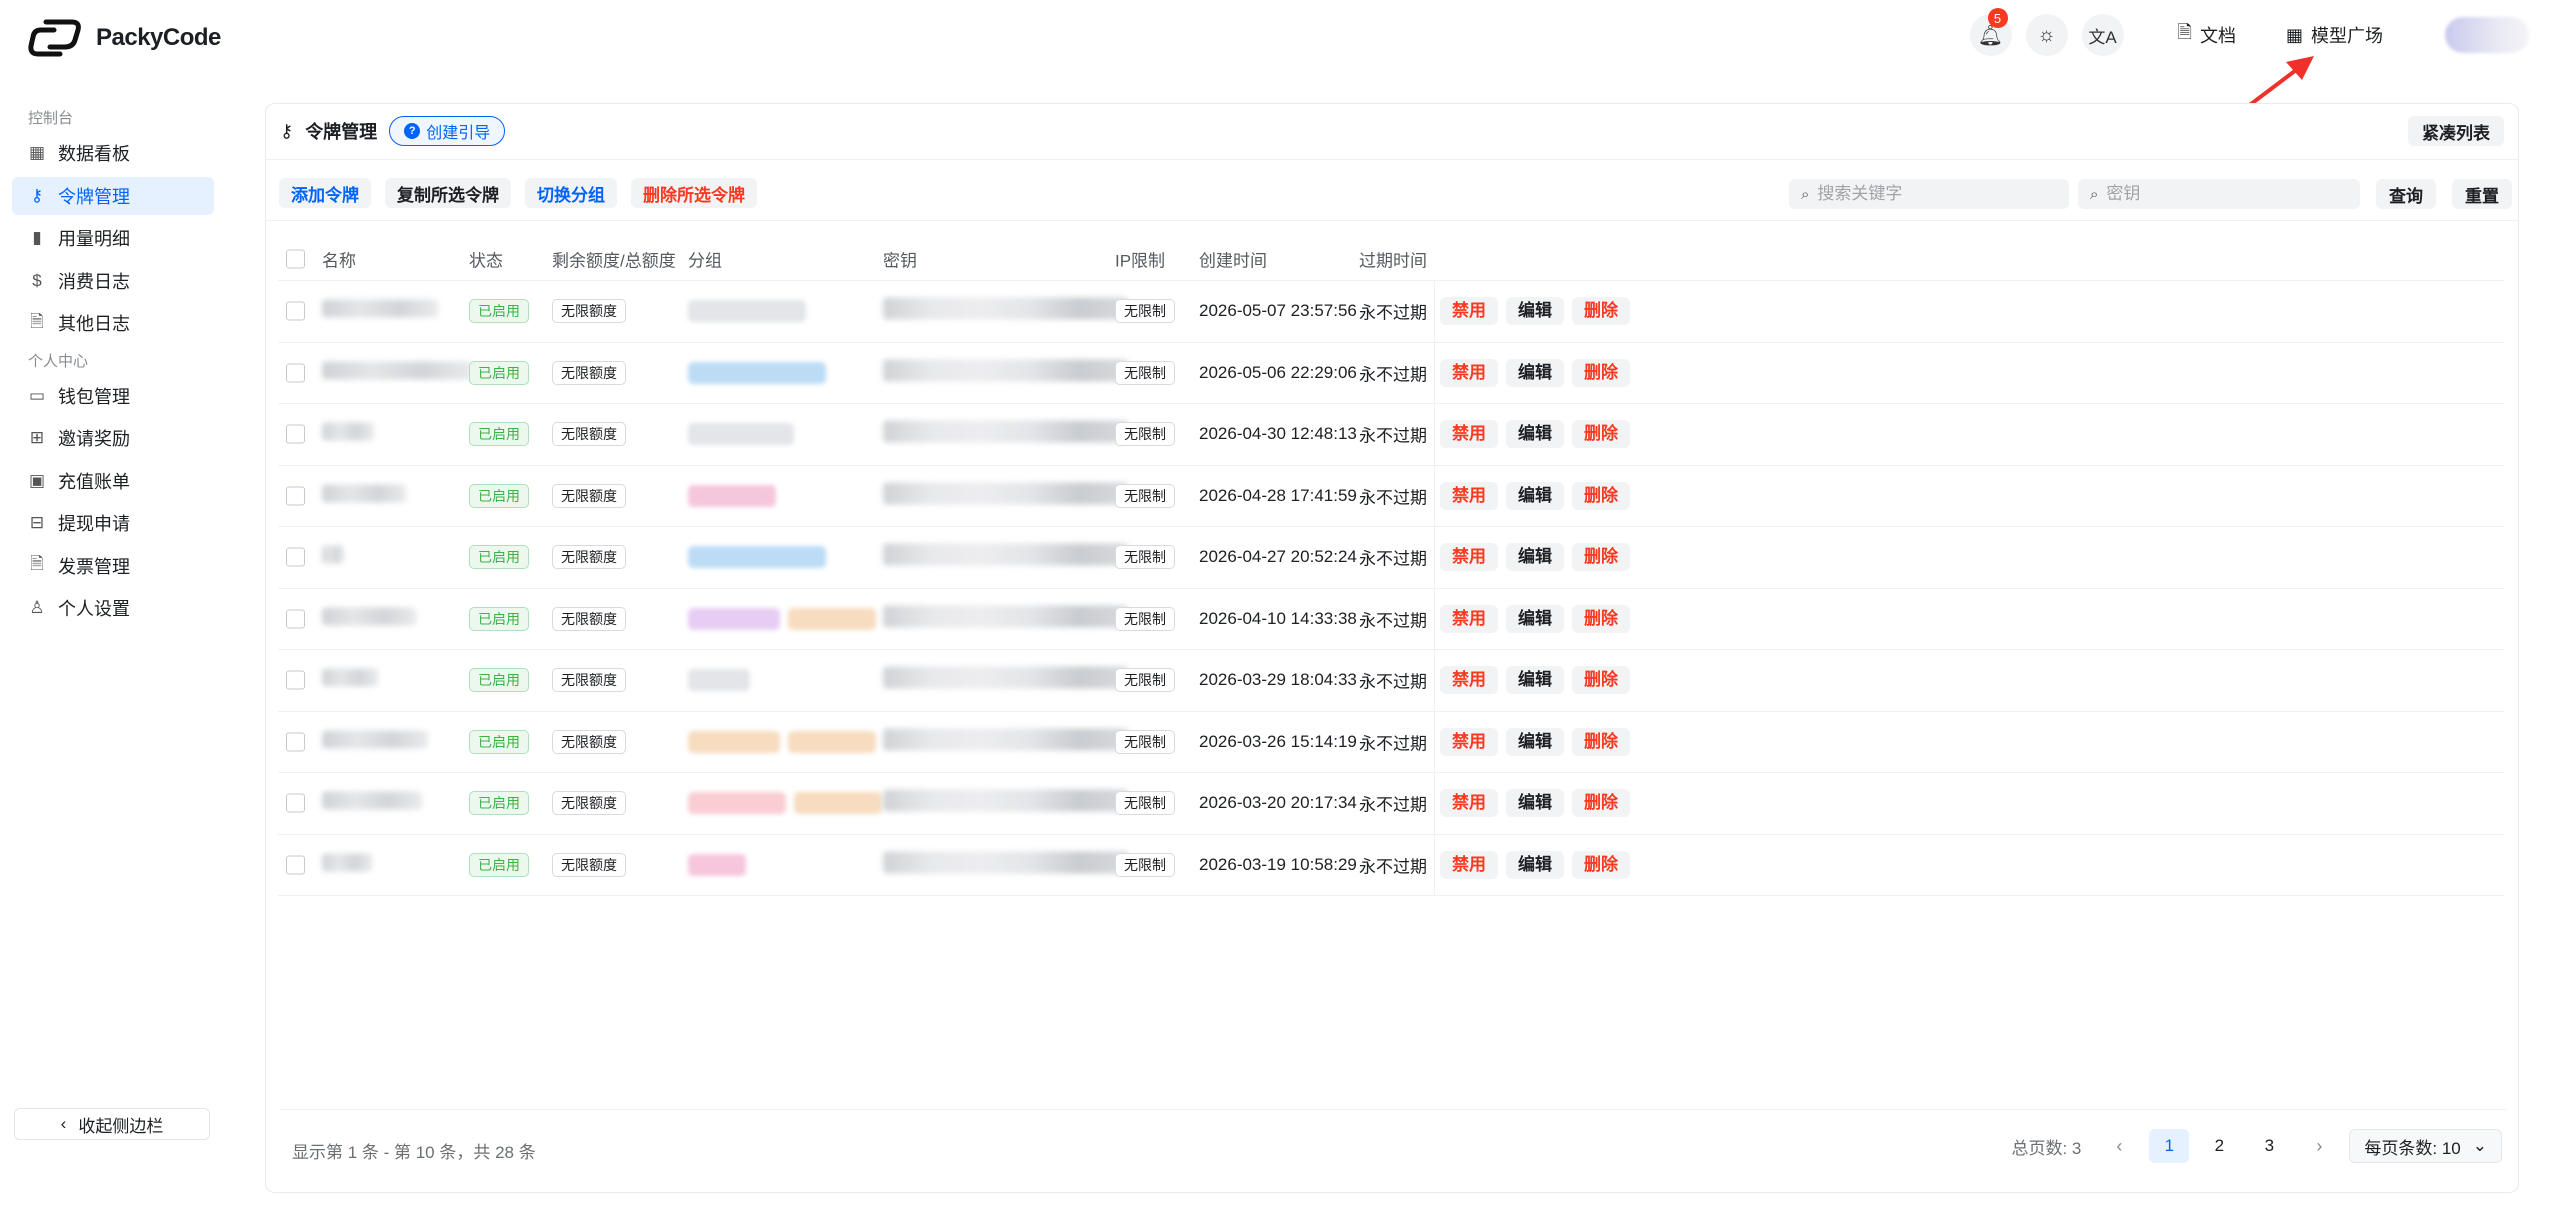 The image size is (2559, 1230). Describe the element at coordinates (2119, 1146) in the screenshot. I see `chevron-left-icon: ‹` at that location.